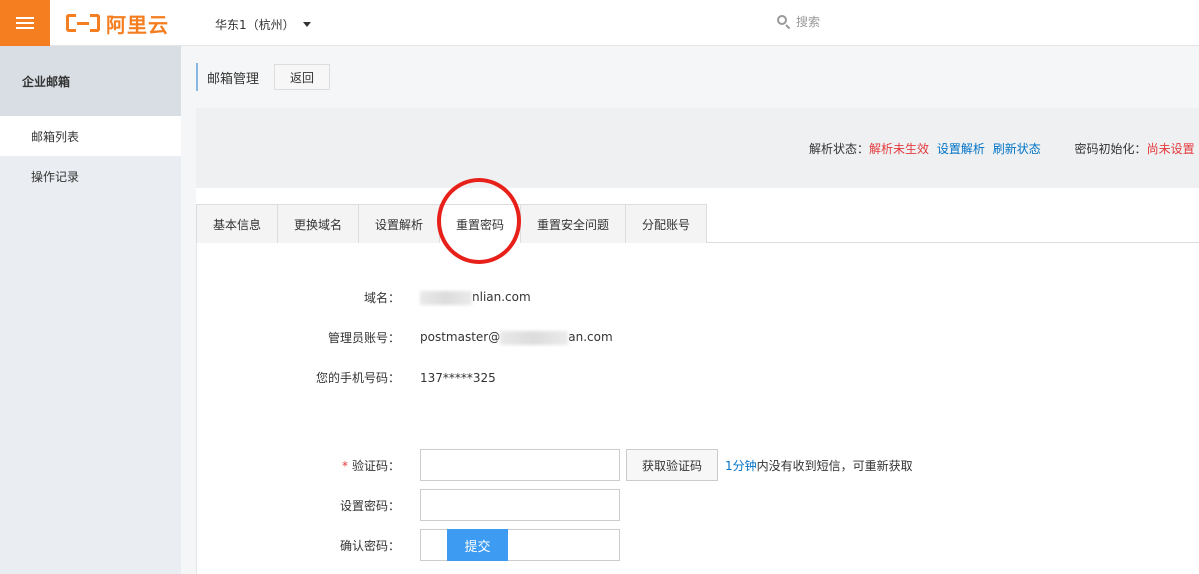 This screenshot has width=1199, height=574. What do you see at coordinates (137, 24) in the screenshot?
I see `logo-text: 阿里云` at bounding box center [137, 24].